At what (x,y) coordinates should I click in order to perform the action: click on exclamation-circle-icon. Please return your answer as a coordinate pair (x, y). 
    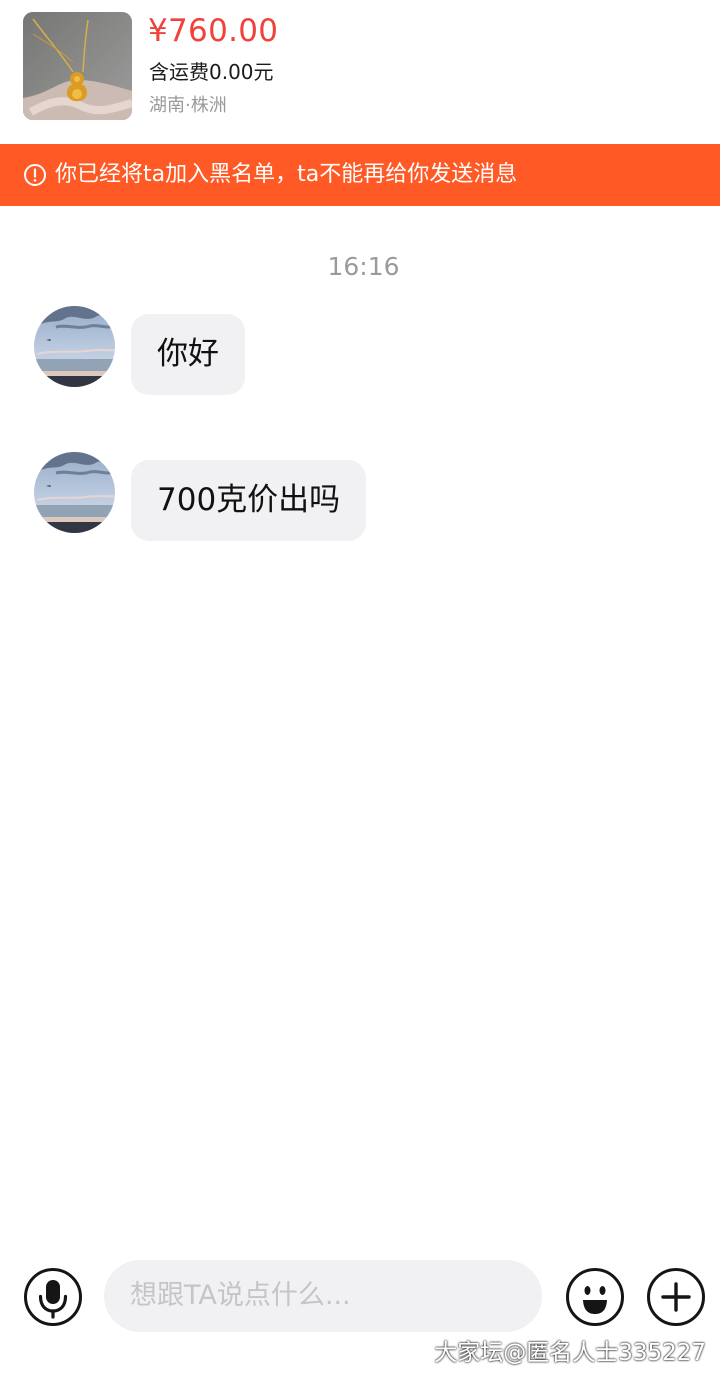
    Looking at the image, I should click on (35, 175).